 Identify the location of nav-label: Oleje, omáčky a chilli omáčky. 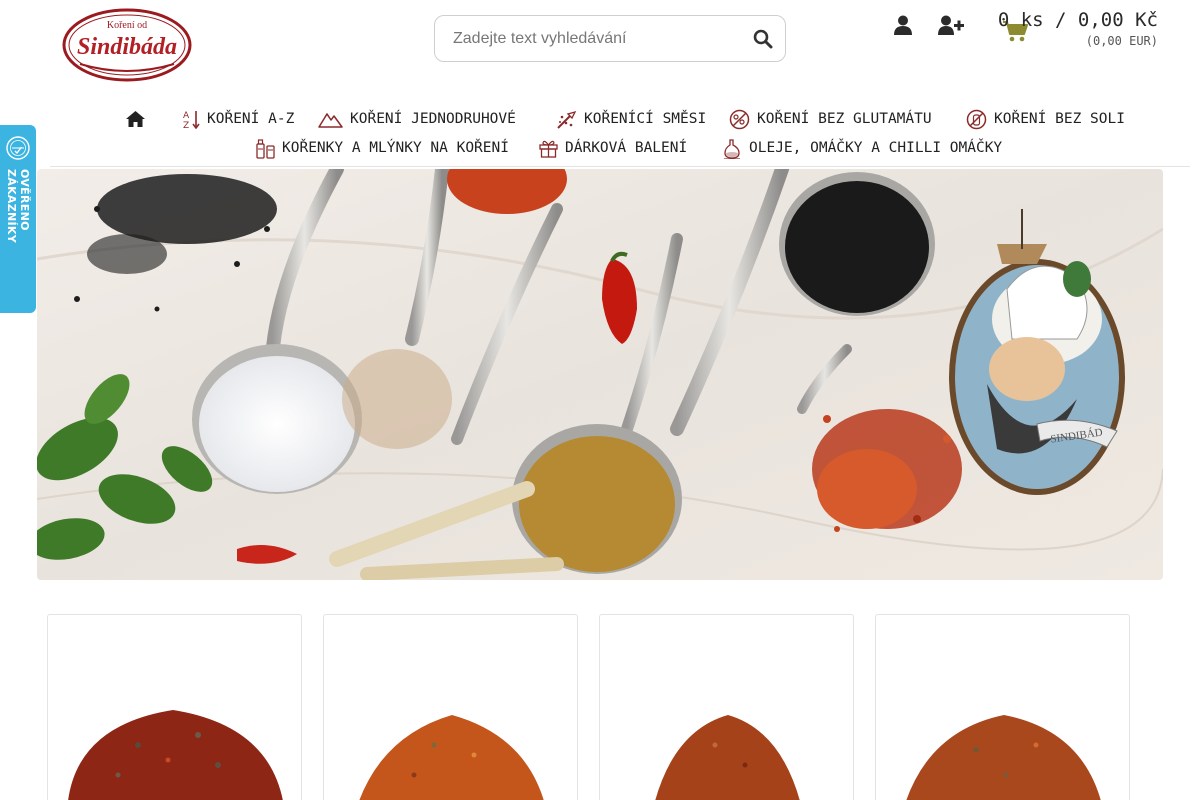
(876, 148).